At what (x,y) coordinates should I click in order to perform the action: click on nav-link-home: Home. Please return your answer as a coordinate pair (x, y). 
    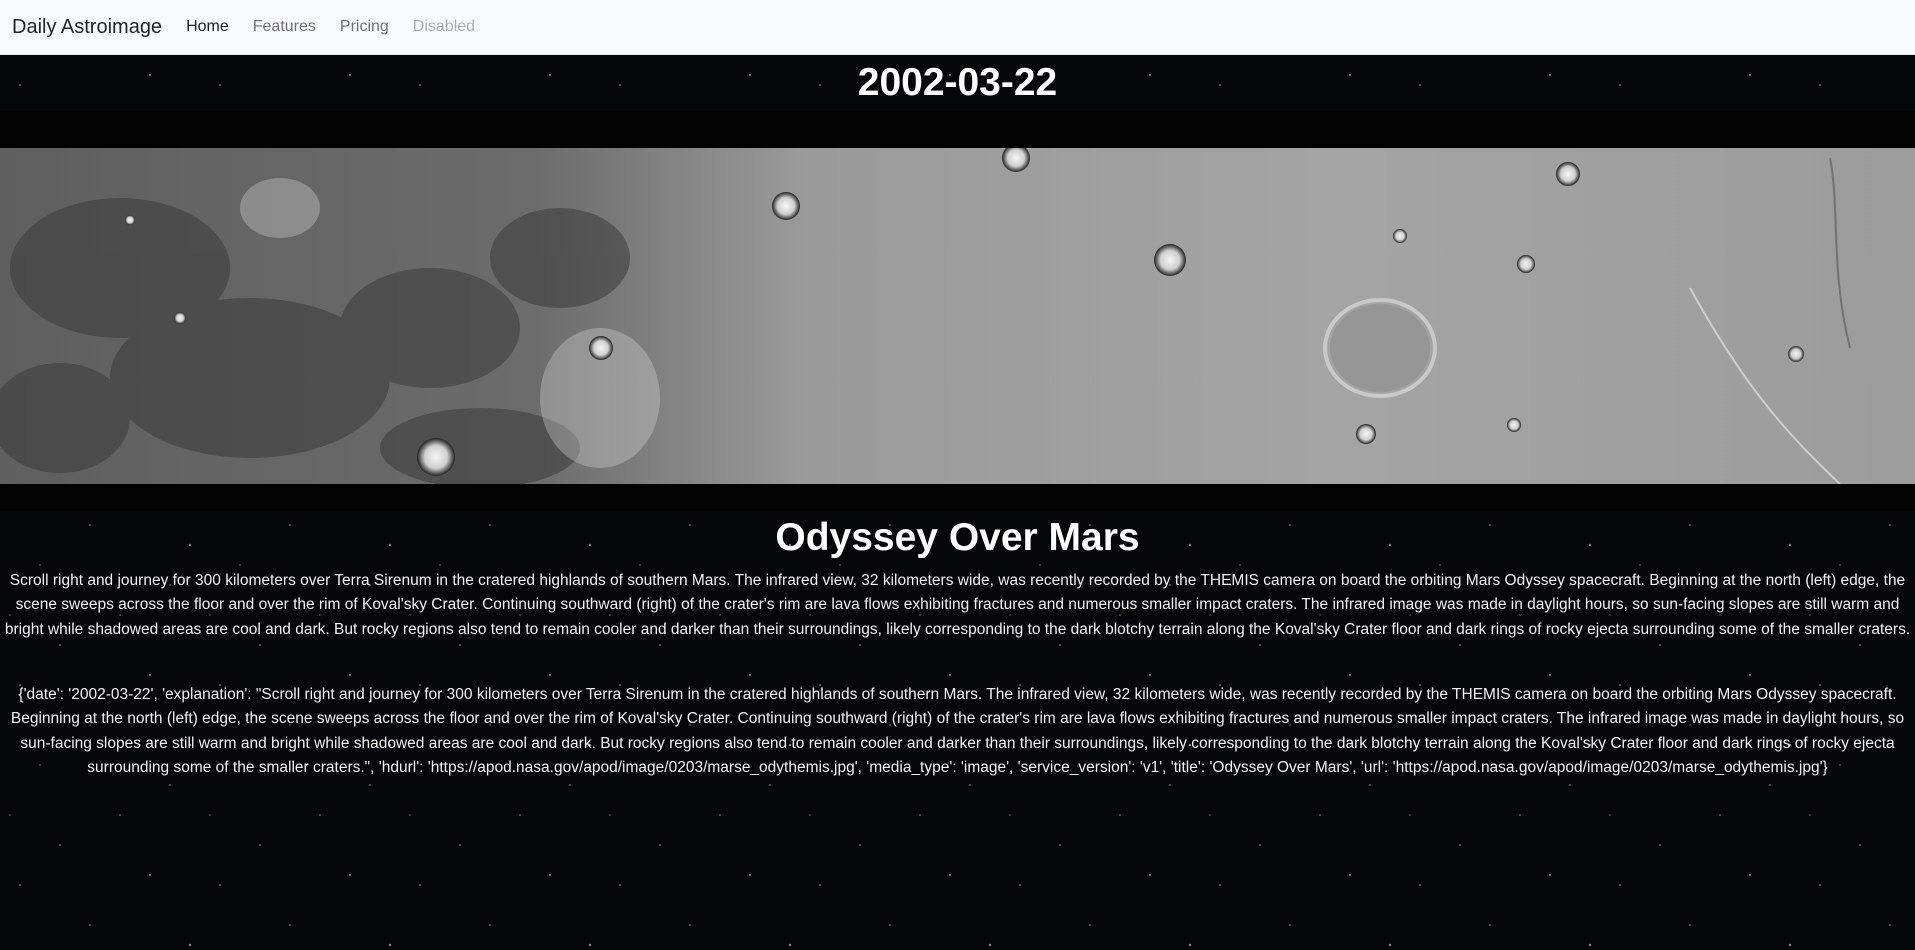
    Looking at the image, I should click on (207, 27).